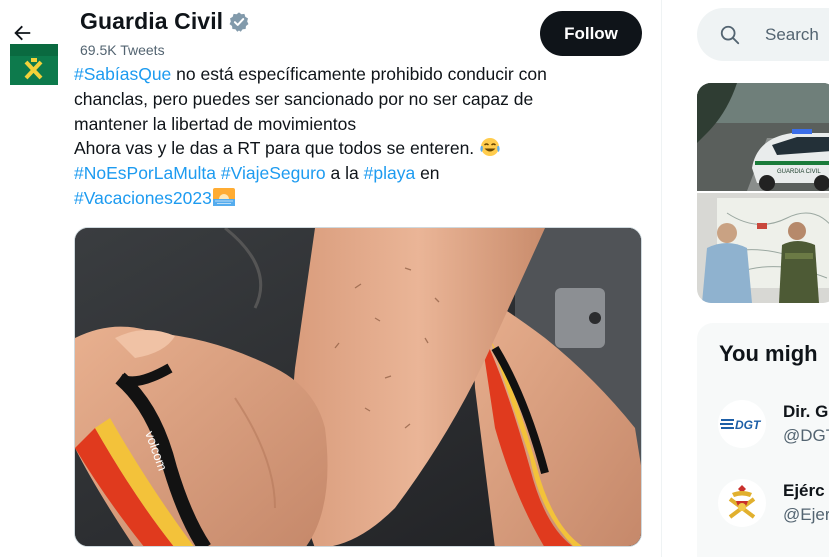  Describe the element at coordinates (427, 173) in the screenshot. I see `tweet-line-5-end: en` at that location.